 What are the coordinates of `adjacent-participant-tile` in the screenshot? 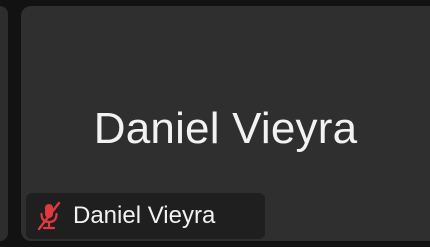 It's located at (4, 123).